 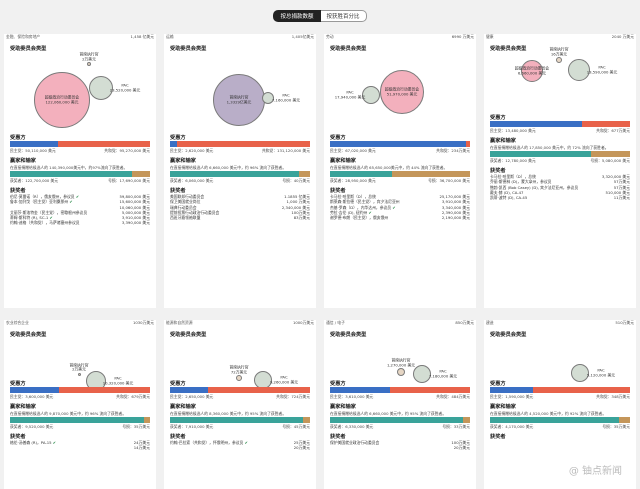 What do you see at coordinates (360, 180) in the screenshot?
I see `winner-amount: 28,950,000 美元` at bounding box center [360, 180].